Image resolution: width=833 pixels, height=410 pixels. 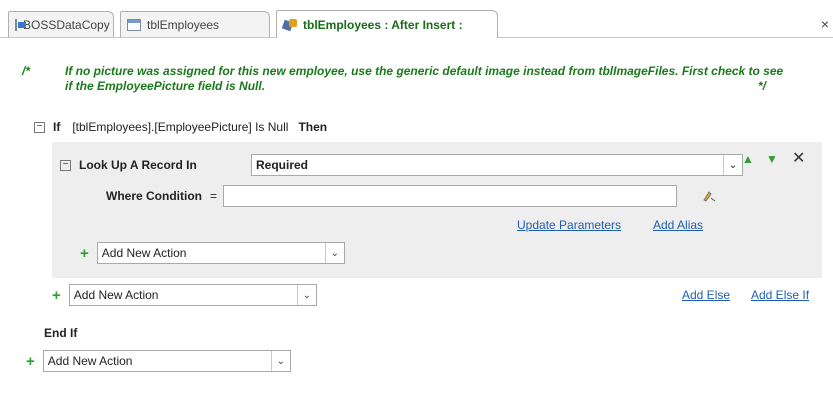 I want to click on close-document-icon: ×, so click(x=825, y=24).